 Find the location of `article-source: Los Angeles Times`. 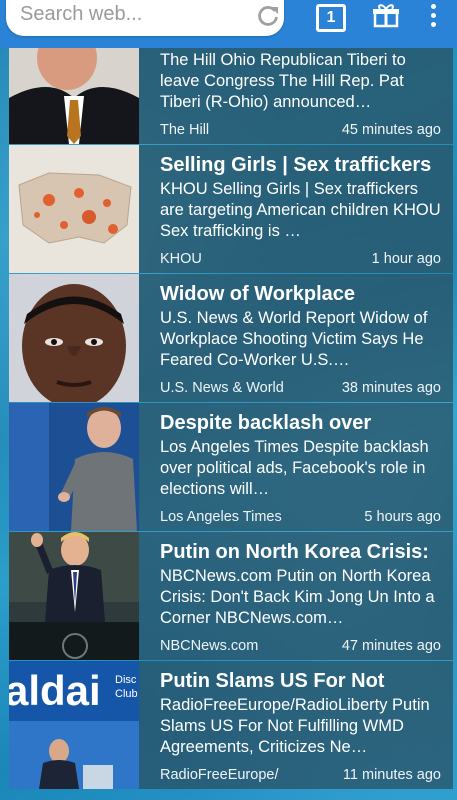

article-source: Los Angeles Times is located at coordinates (221, 517).